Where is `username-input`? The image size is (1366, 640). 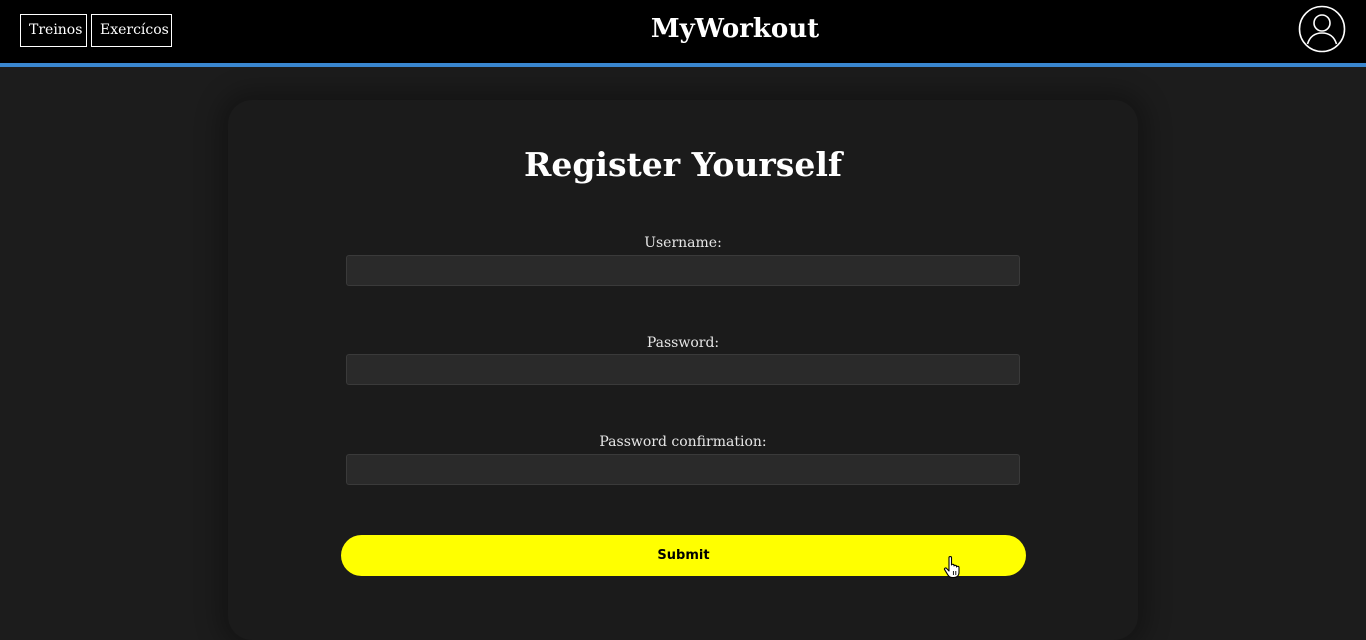 username-input is located at coordinates (683, 270).